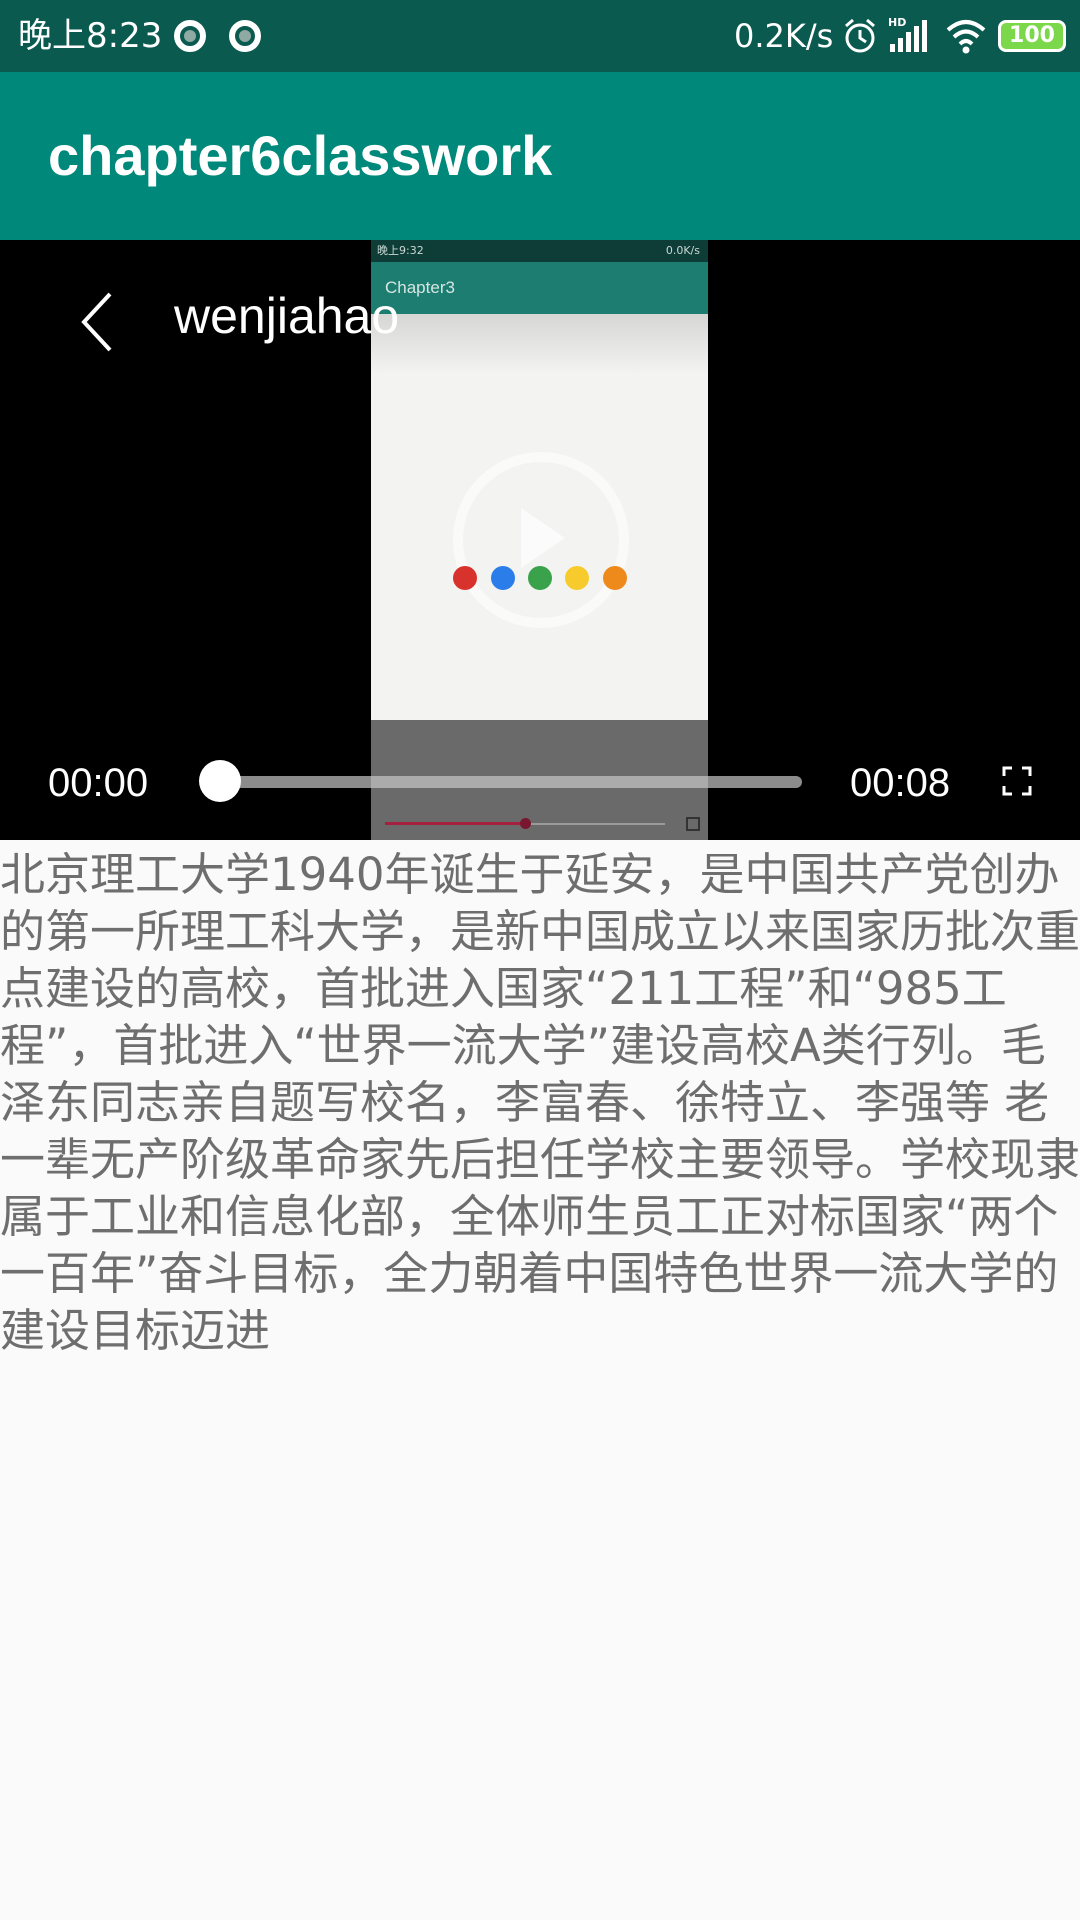 Image resolution: width=1080 pixels, height=1920 pixels. What do you see at coordinates (543, 538) in the screenshot?
I see `play-icon` at bounding box center [543, 538].